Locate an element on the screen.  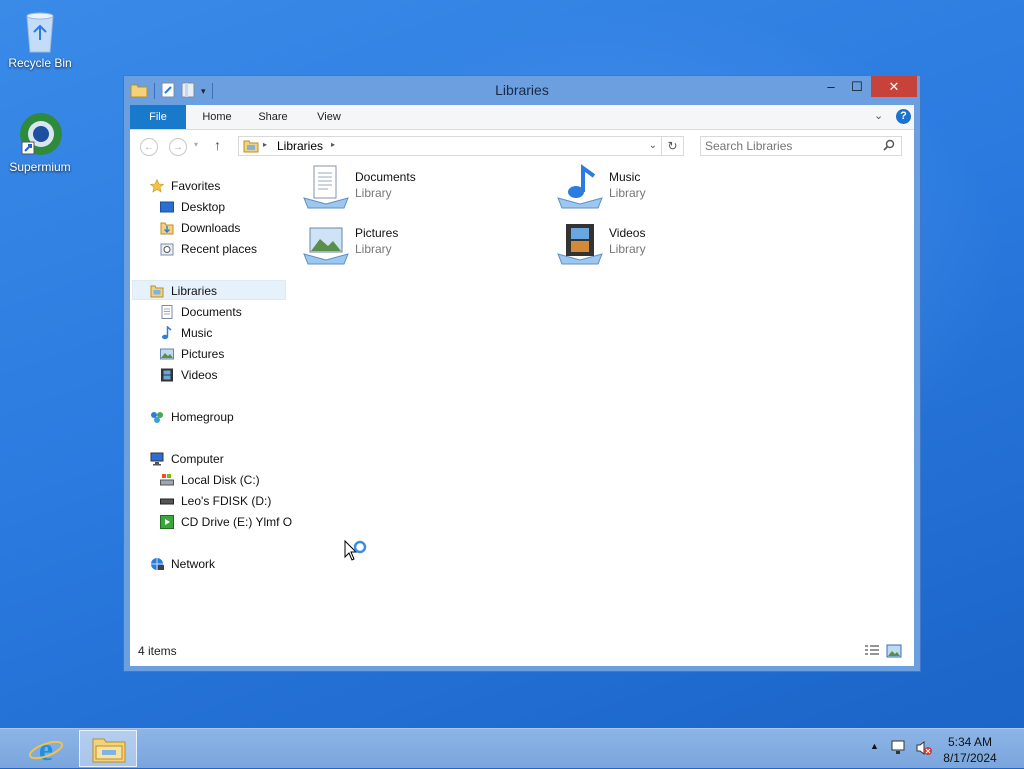
nav-label: Favorites is located at coordinates (196, 186).